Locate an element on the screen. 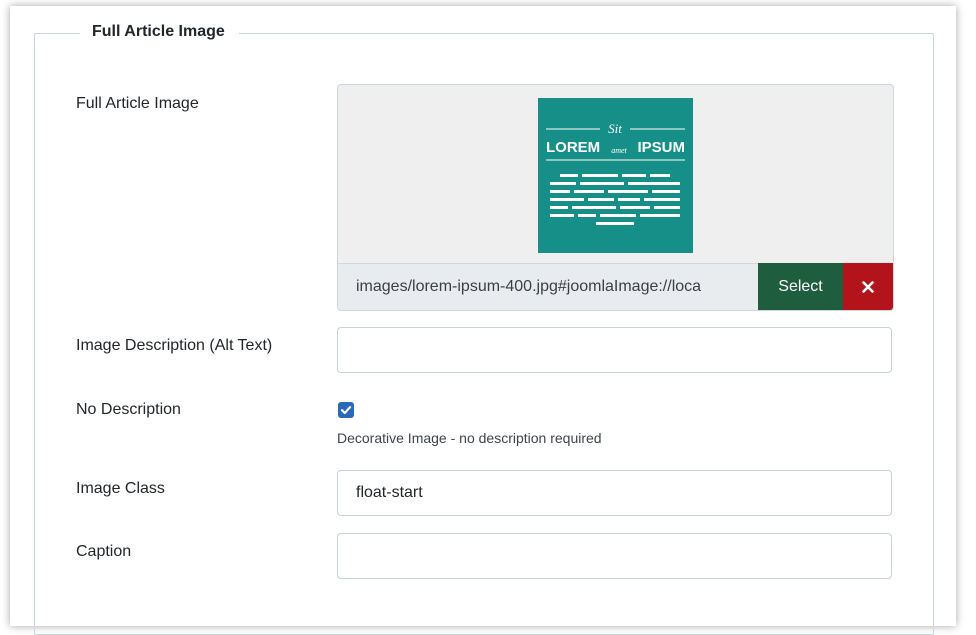 This screenshot has height=635, width=976. image-thumbnail: Sit LOREM amet IPSUM is located at coordinates (615, 175).